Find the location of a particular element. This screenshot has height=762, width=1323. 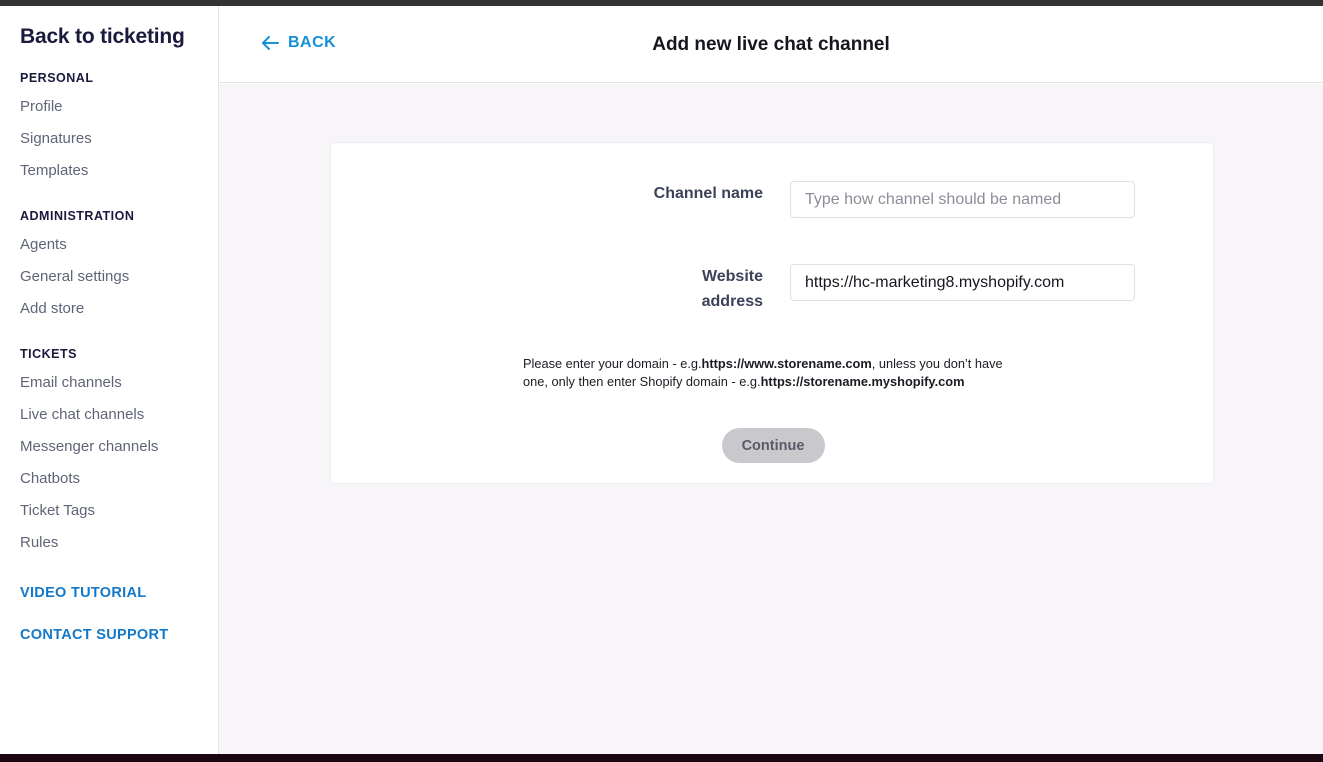

website-address-label-line1: Website is located at coordinates (732, 276).